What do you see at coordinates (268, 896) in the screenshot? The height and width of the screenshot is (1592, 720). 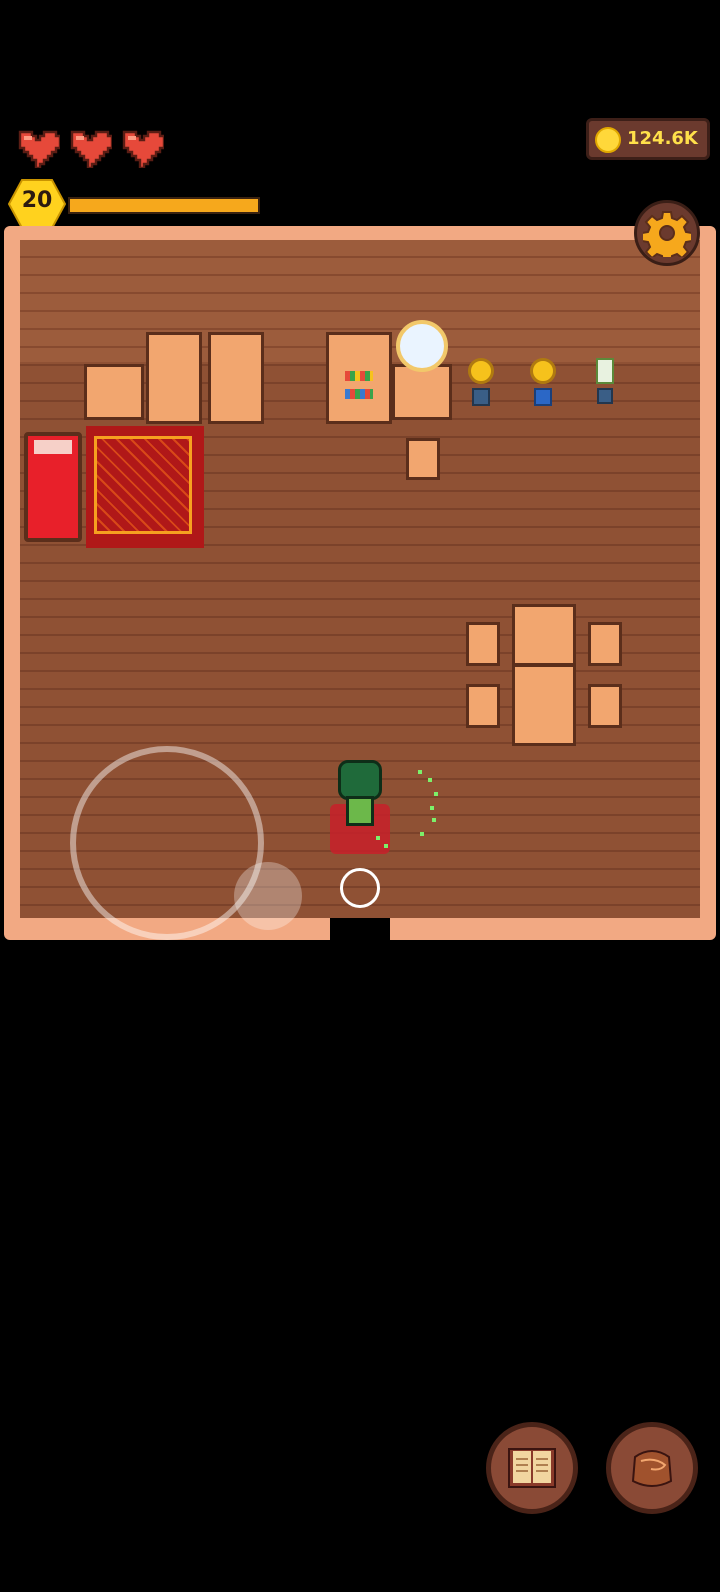 I see `joystick-knob` at bounding box center [268, 896].